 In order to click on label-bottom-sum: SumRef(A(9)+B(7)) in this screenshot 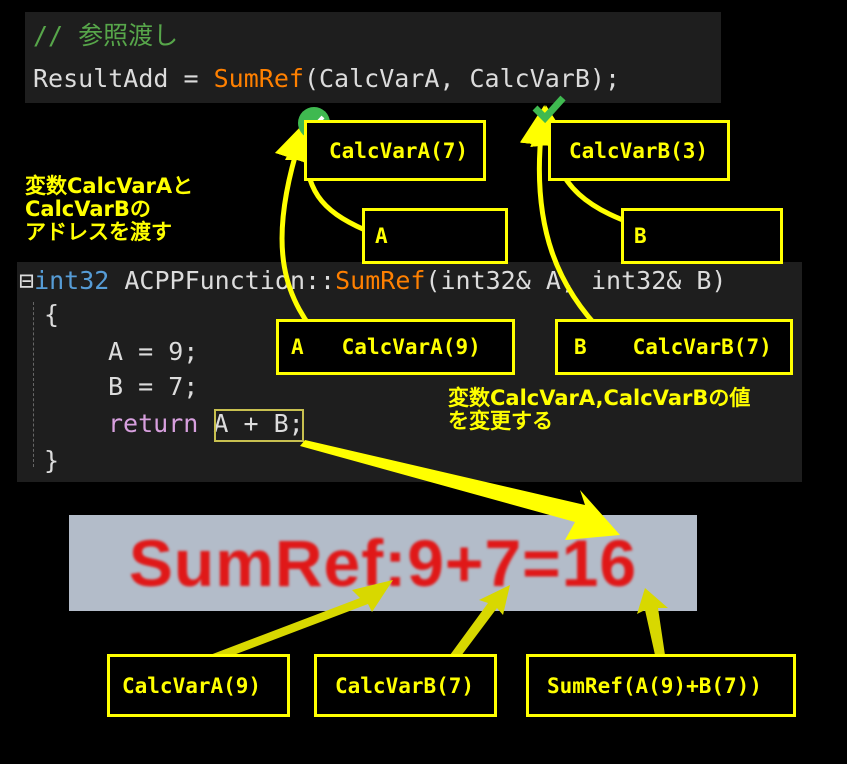, I will do `click(661, 685)`.